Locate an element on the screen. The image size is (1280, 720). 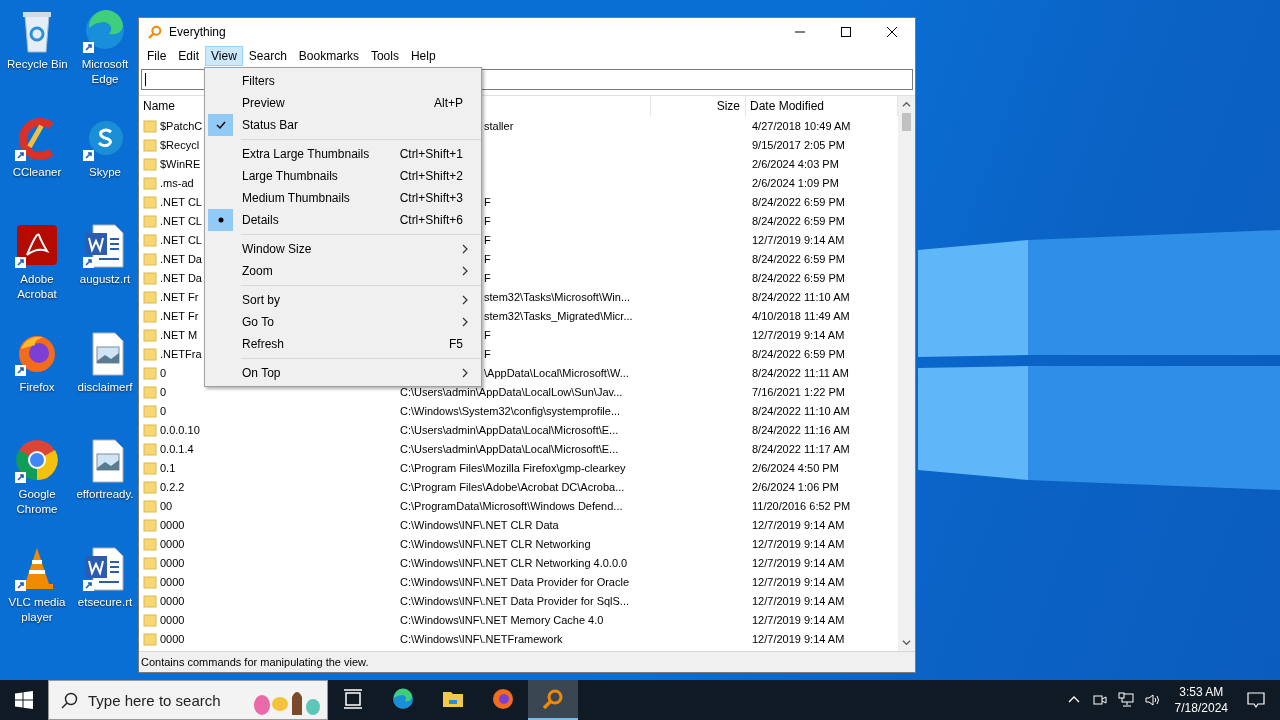
volume-icon is located at coordinates (1151, 700).